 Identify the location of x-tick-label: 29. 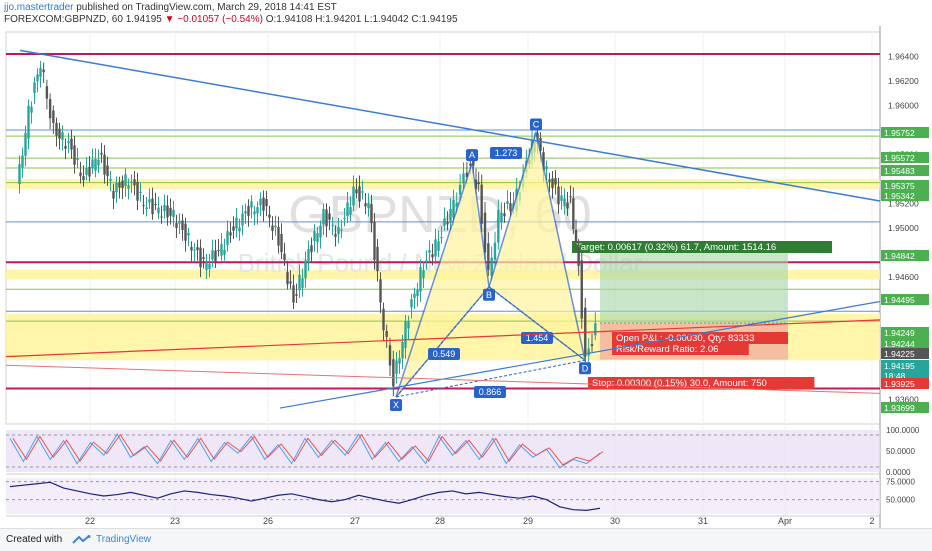
(528, 521).